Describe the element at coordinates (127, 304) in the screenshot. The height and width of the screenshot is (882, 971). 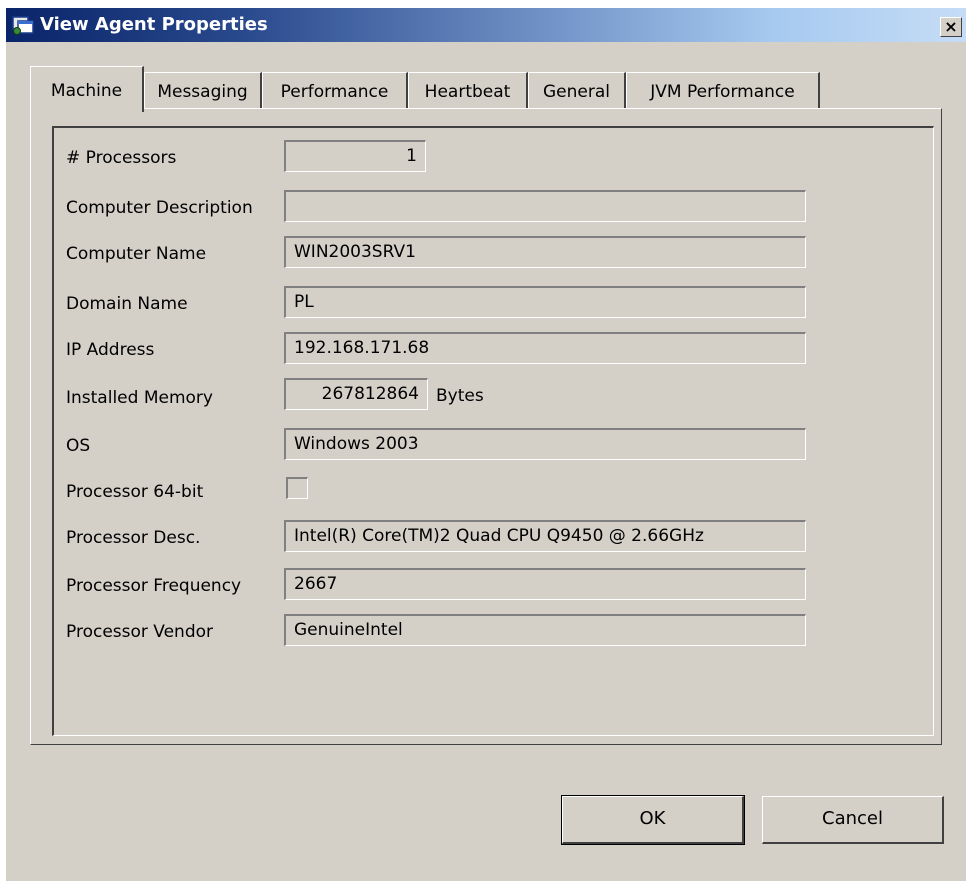
I see `domain-name-label: Domain Name` at that location.